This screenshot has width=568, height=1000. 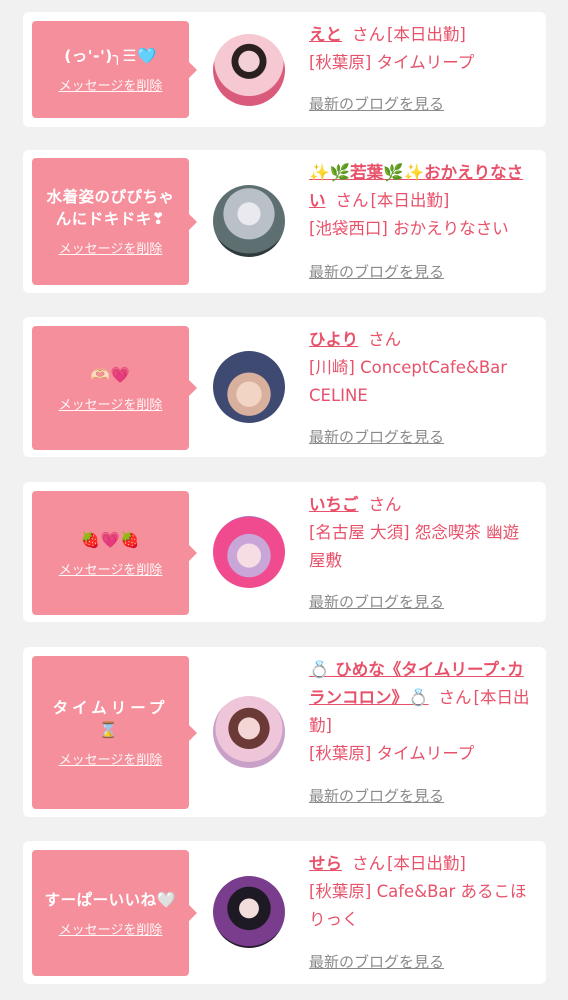 I want to click on cast-info: いちご さん [名古屋 大須] 怨念喫茶 幽遊屋敷, so click(x=420, y=533).